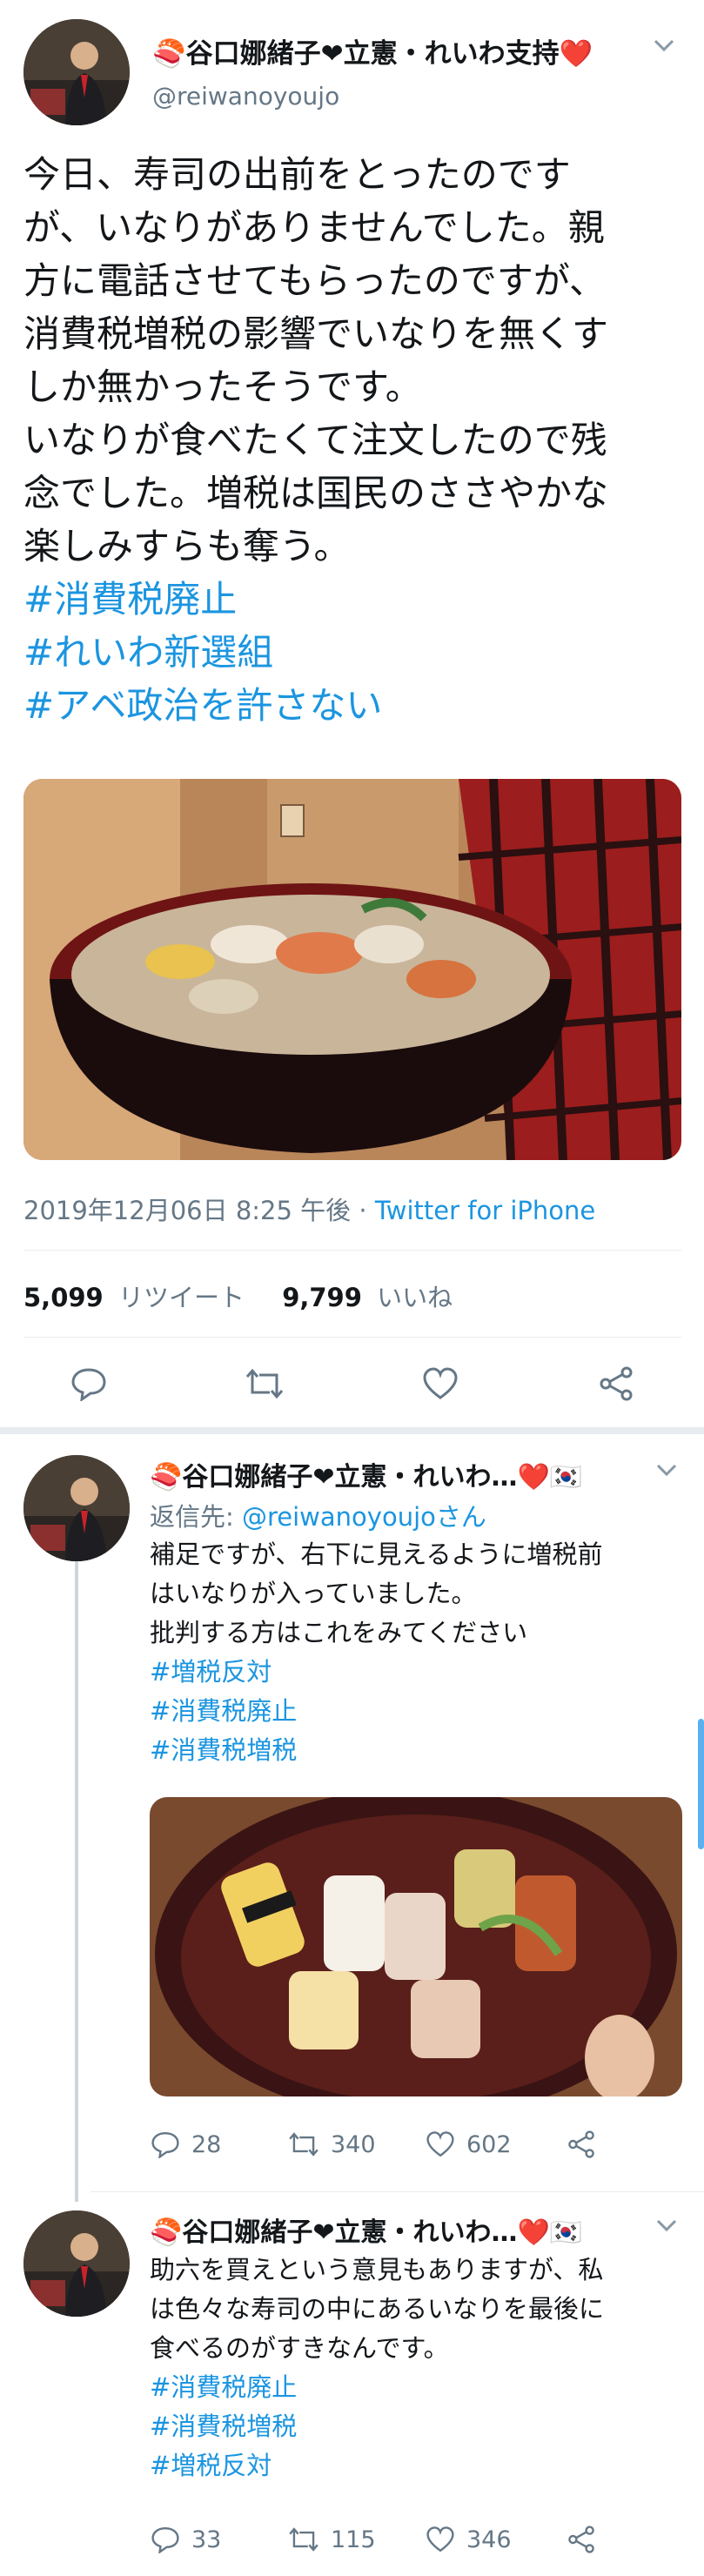  I want to click on body-line: いなりが食べたくて注文したので残, so click(315, 440).